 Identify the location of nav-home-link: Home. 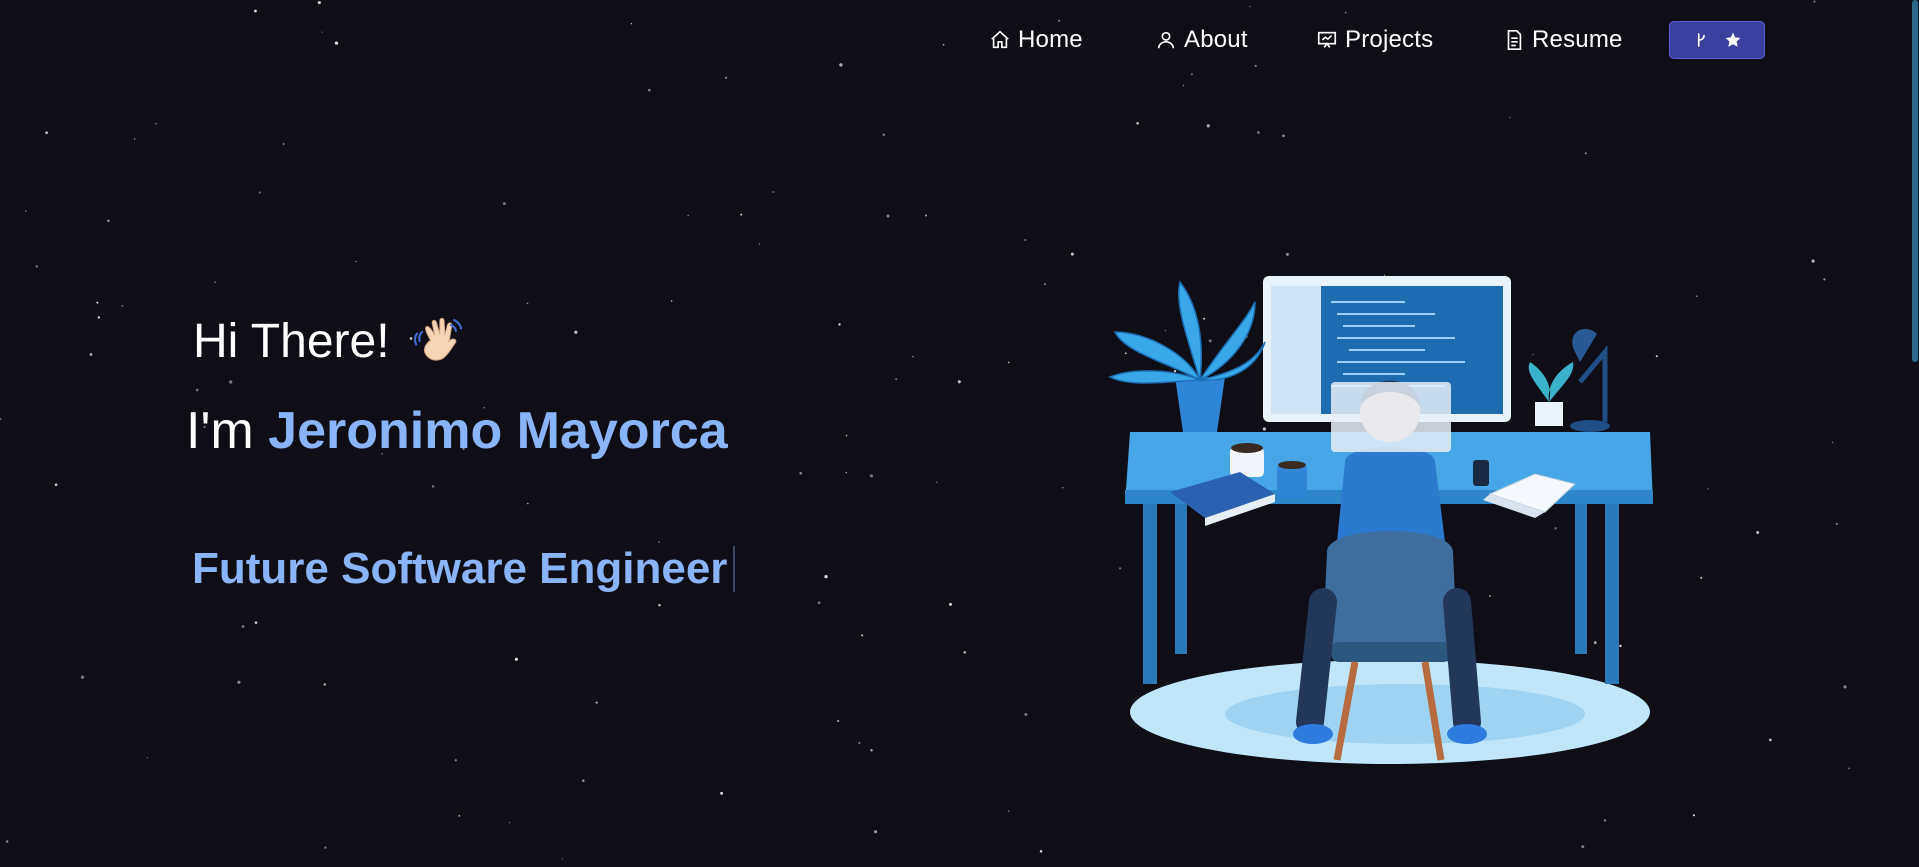
(1036, 40).